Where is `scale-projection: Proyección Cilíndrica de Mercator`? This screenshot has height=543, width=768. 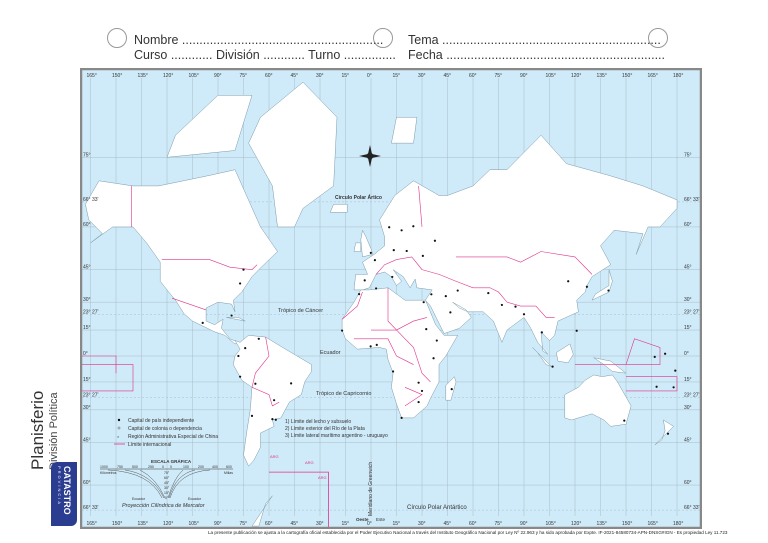
scale-projection: Proyección Cilíndrica de Mercator is located at coordinates (164, 506).